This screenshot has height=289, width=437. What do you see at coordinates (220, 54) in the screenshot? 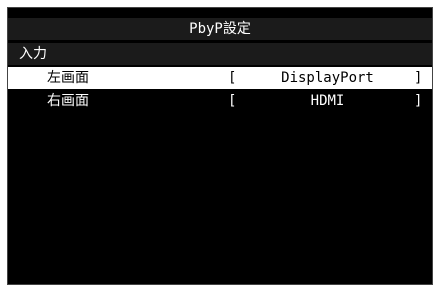
I see `section-header-input: 入力` at bounding box center [220, 54].